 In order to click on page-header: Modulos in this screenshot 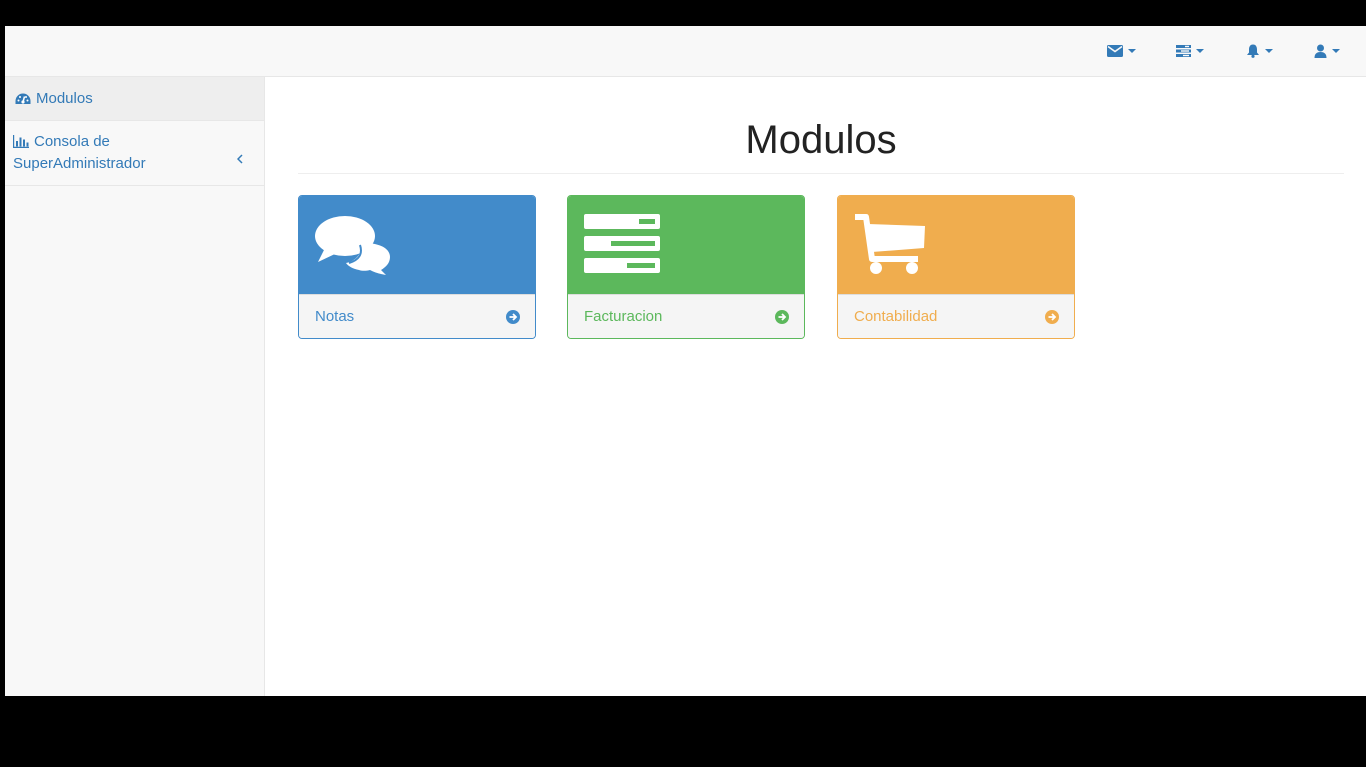, I will do `click(821, 144)`.